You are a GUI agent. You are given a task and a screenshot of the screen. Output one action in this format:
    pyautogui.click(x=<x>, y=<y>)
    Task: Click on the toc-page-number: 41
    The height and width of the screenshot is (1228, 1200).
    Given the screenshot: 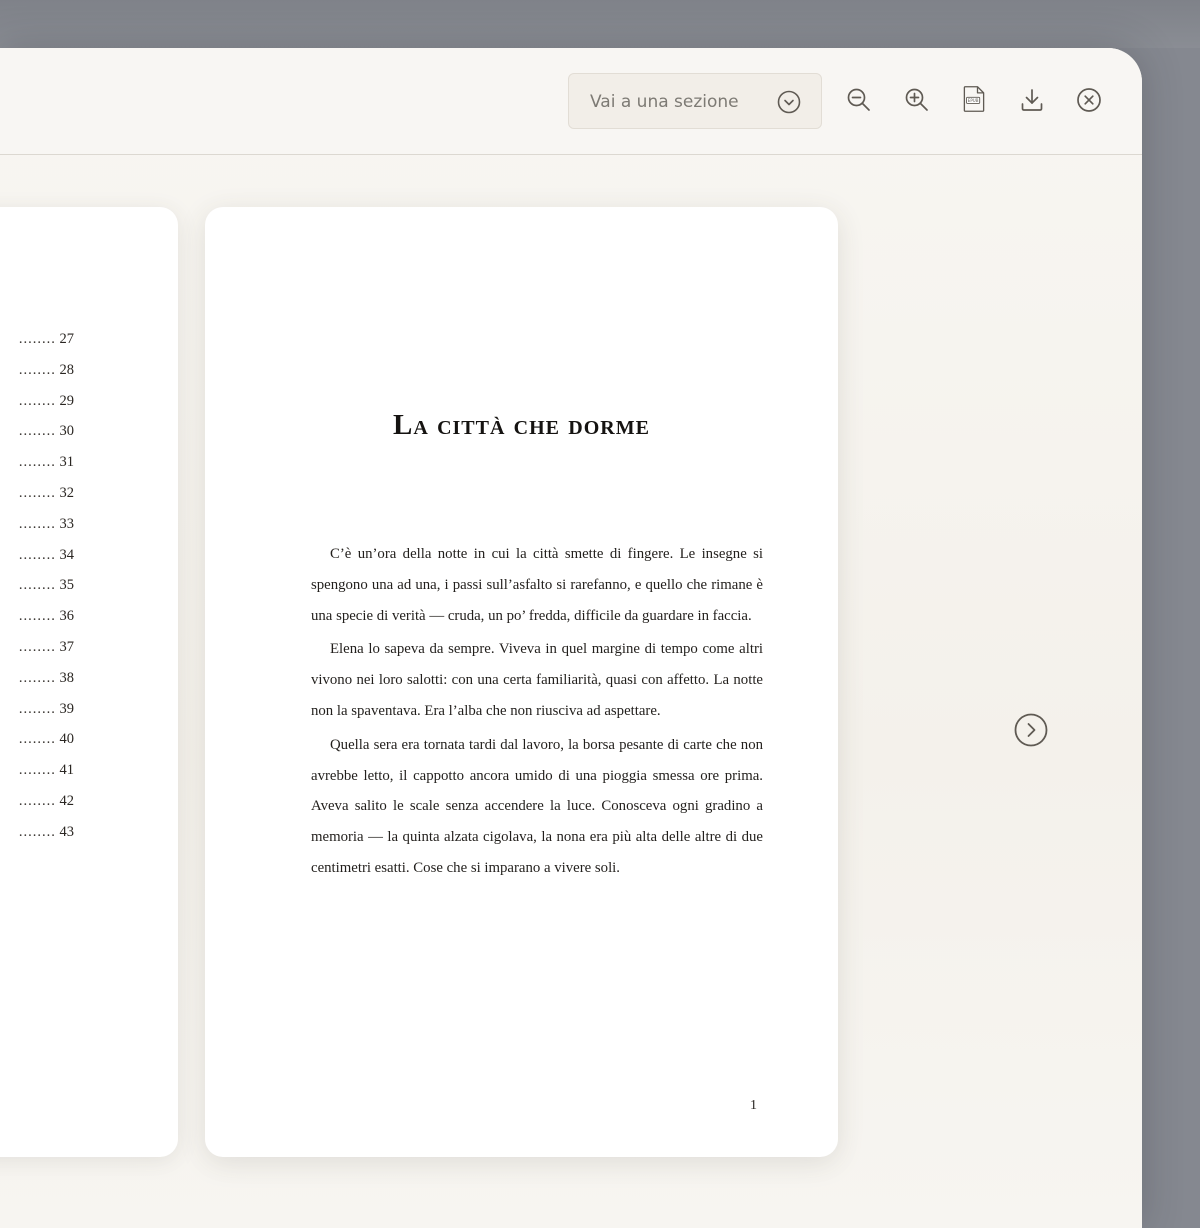 What is the action you would take?
    pyautogui.click(x=67, y=770)
    